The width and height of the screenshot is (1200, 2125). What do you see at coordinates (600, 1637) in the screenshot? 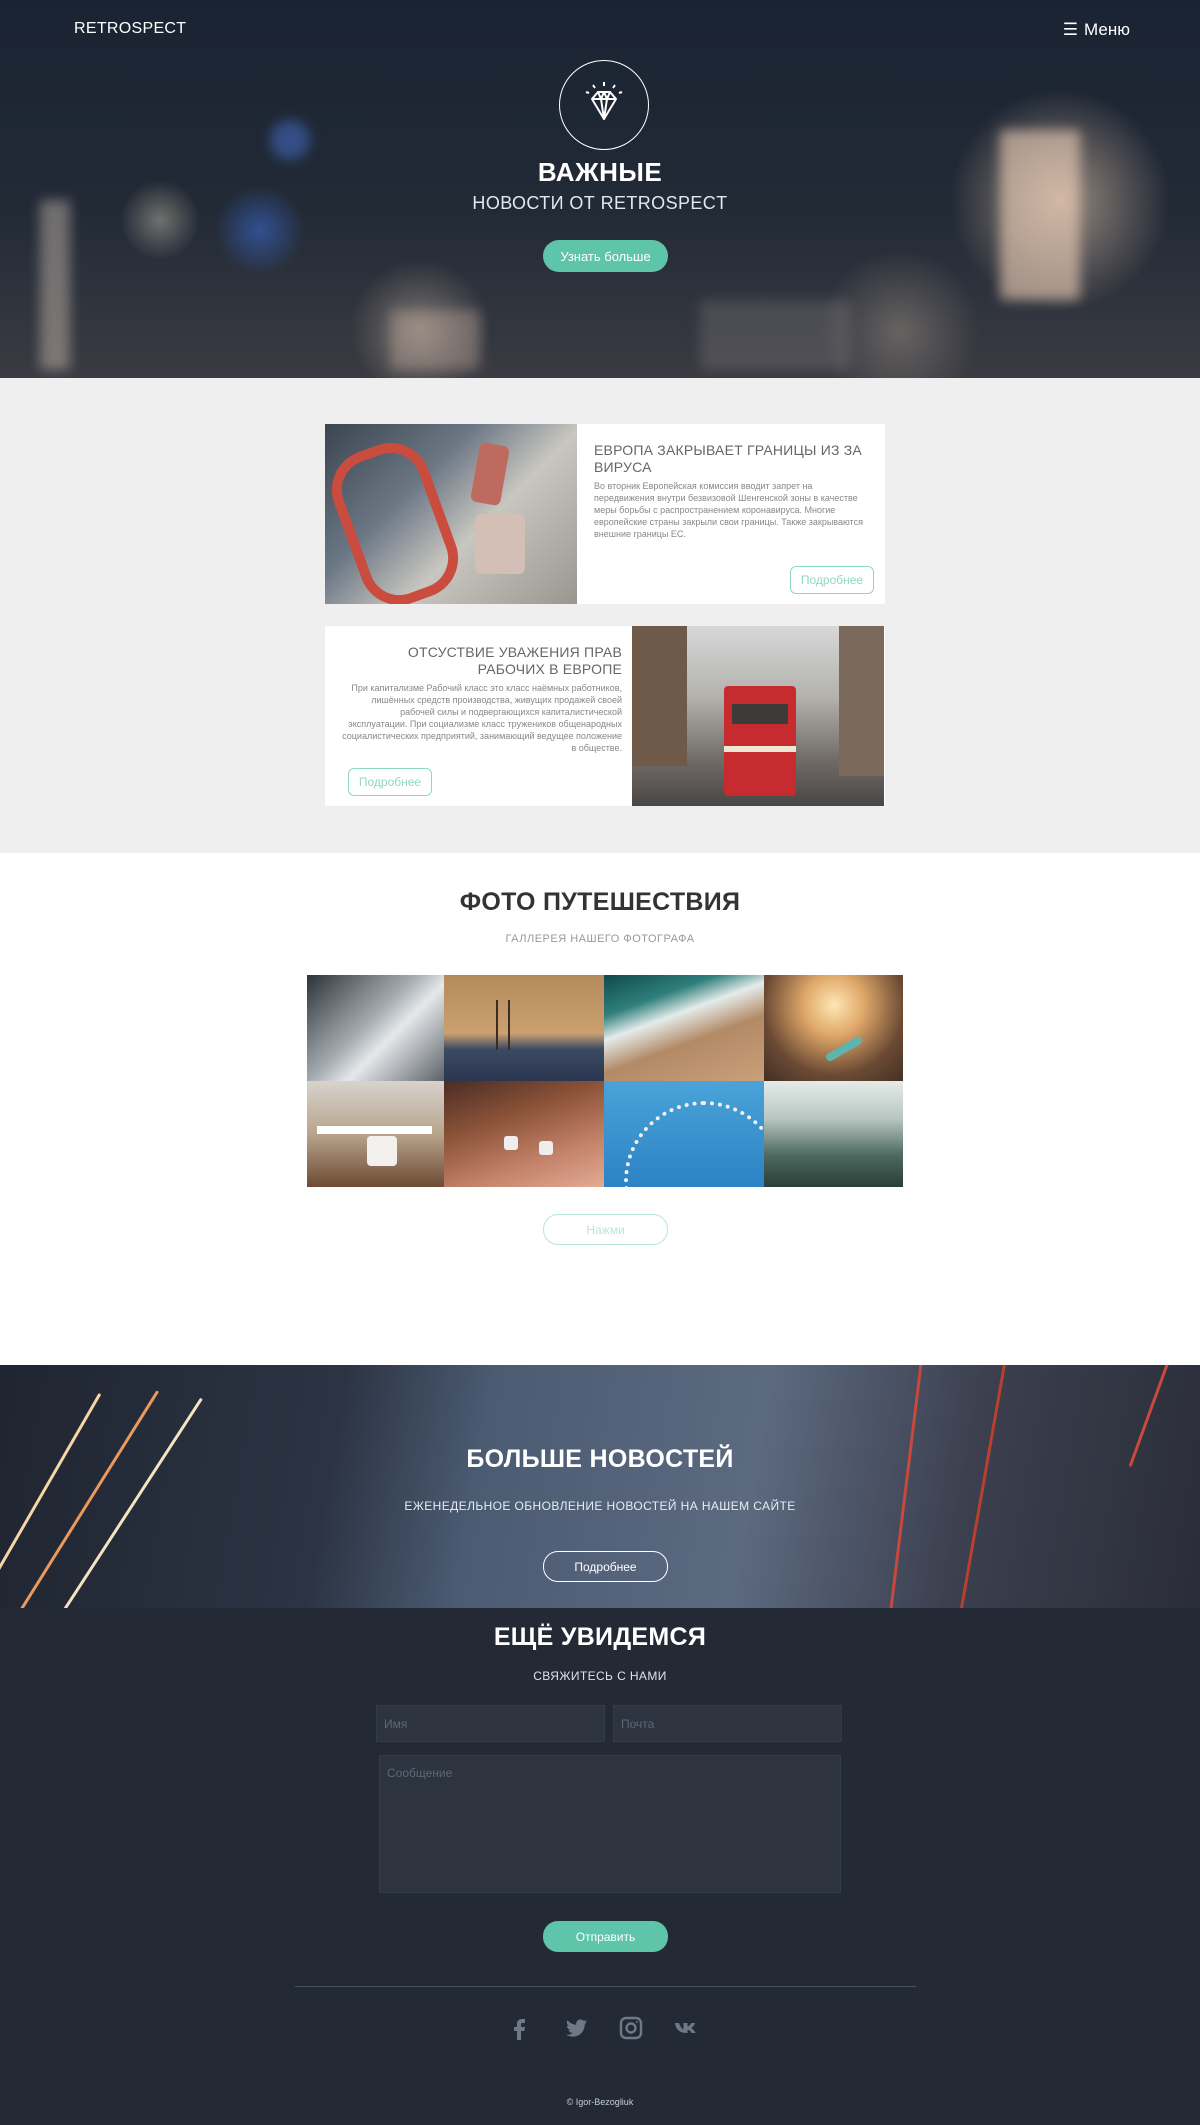
I see `contact-title: ЕЩЁ УВИДЕМСЯ` at bounding box center [600, 1637].